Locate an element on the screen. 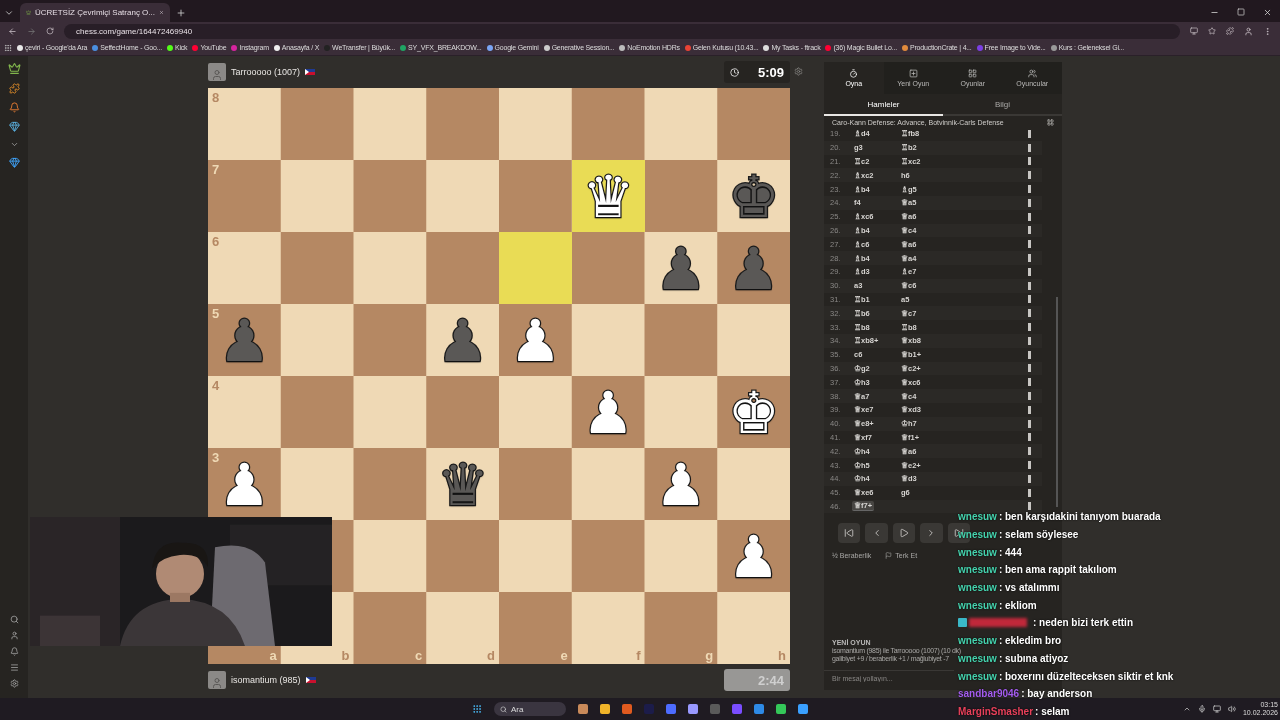 Image resolution: width=1280 pixels, height=720 pixels. chat-message: : subına atiyoz is located at coordinates (1033, 658).